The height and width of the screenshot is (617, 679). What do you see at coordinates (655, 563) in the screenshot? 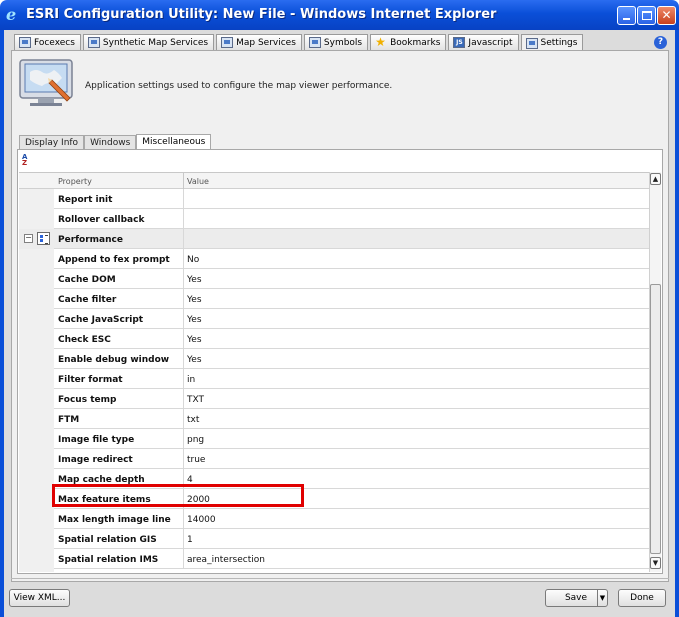
I see `scroll-down-icon: ▼` at bounding box center [655, 563].